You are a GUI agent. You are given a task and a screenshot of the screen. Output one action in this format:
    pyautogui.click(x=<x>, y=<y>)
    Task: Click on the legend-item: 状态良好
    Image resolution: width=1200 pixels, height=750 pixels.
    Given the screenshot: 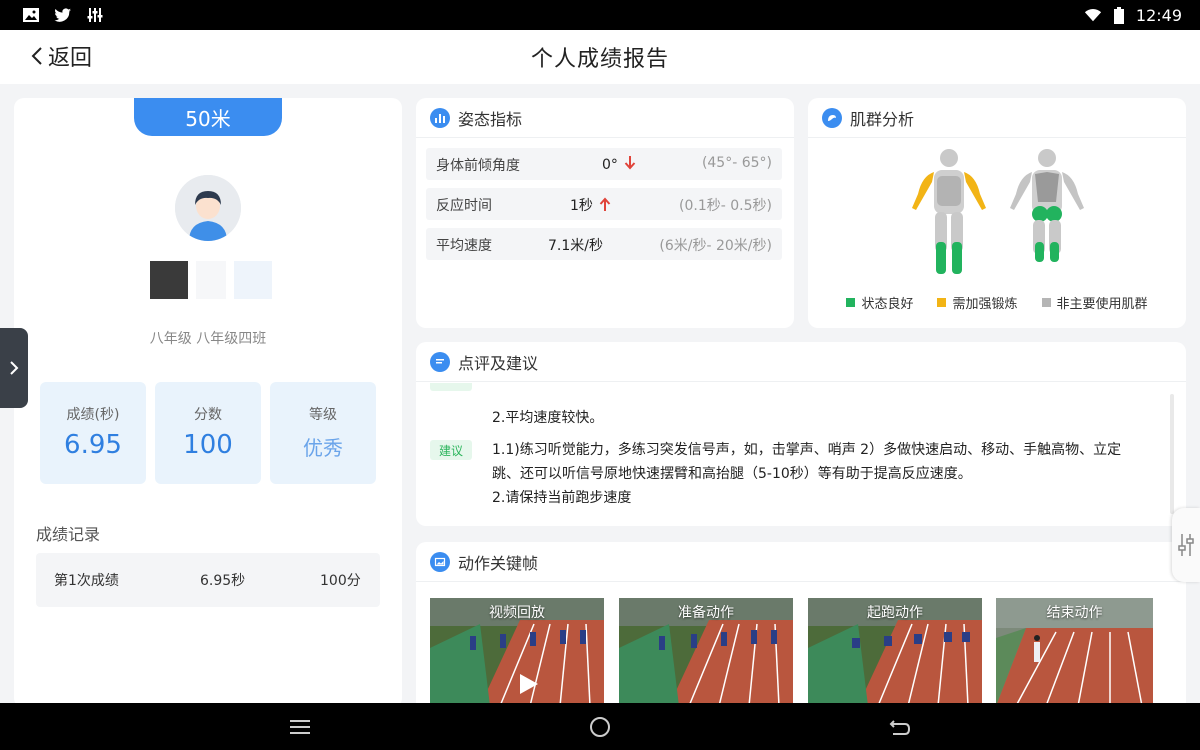 What is the action you would take?
    pyautogui.click(x=879, y=302)
    